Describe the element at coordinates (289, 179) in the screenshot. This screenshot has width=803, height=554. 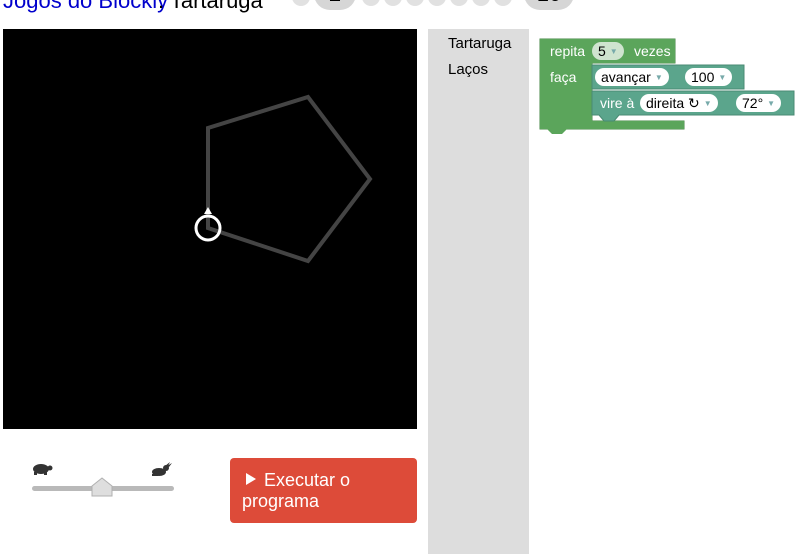
I see `pentagon-path` at that location.